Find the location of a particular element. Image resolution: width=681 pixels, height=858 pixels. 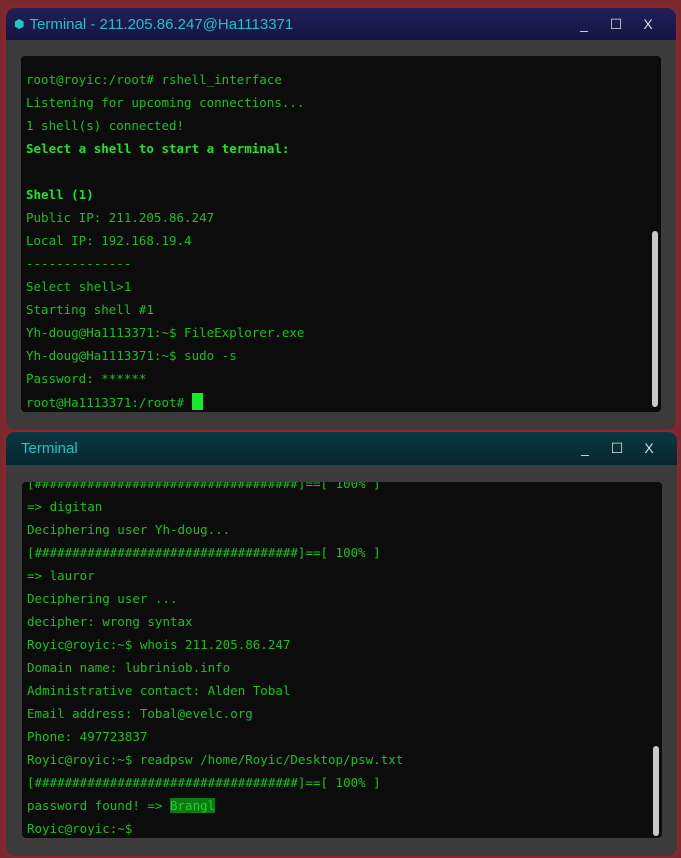

password-label: password found! => is located at coordinates (98, 805).